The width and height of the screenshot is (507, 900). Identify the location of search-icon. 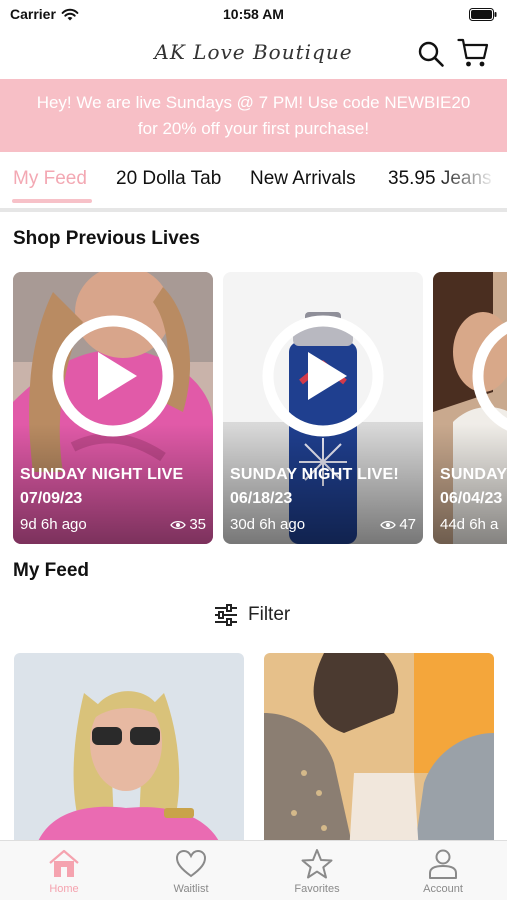
(431, 54).